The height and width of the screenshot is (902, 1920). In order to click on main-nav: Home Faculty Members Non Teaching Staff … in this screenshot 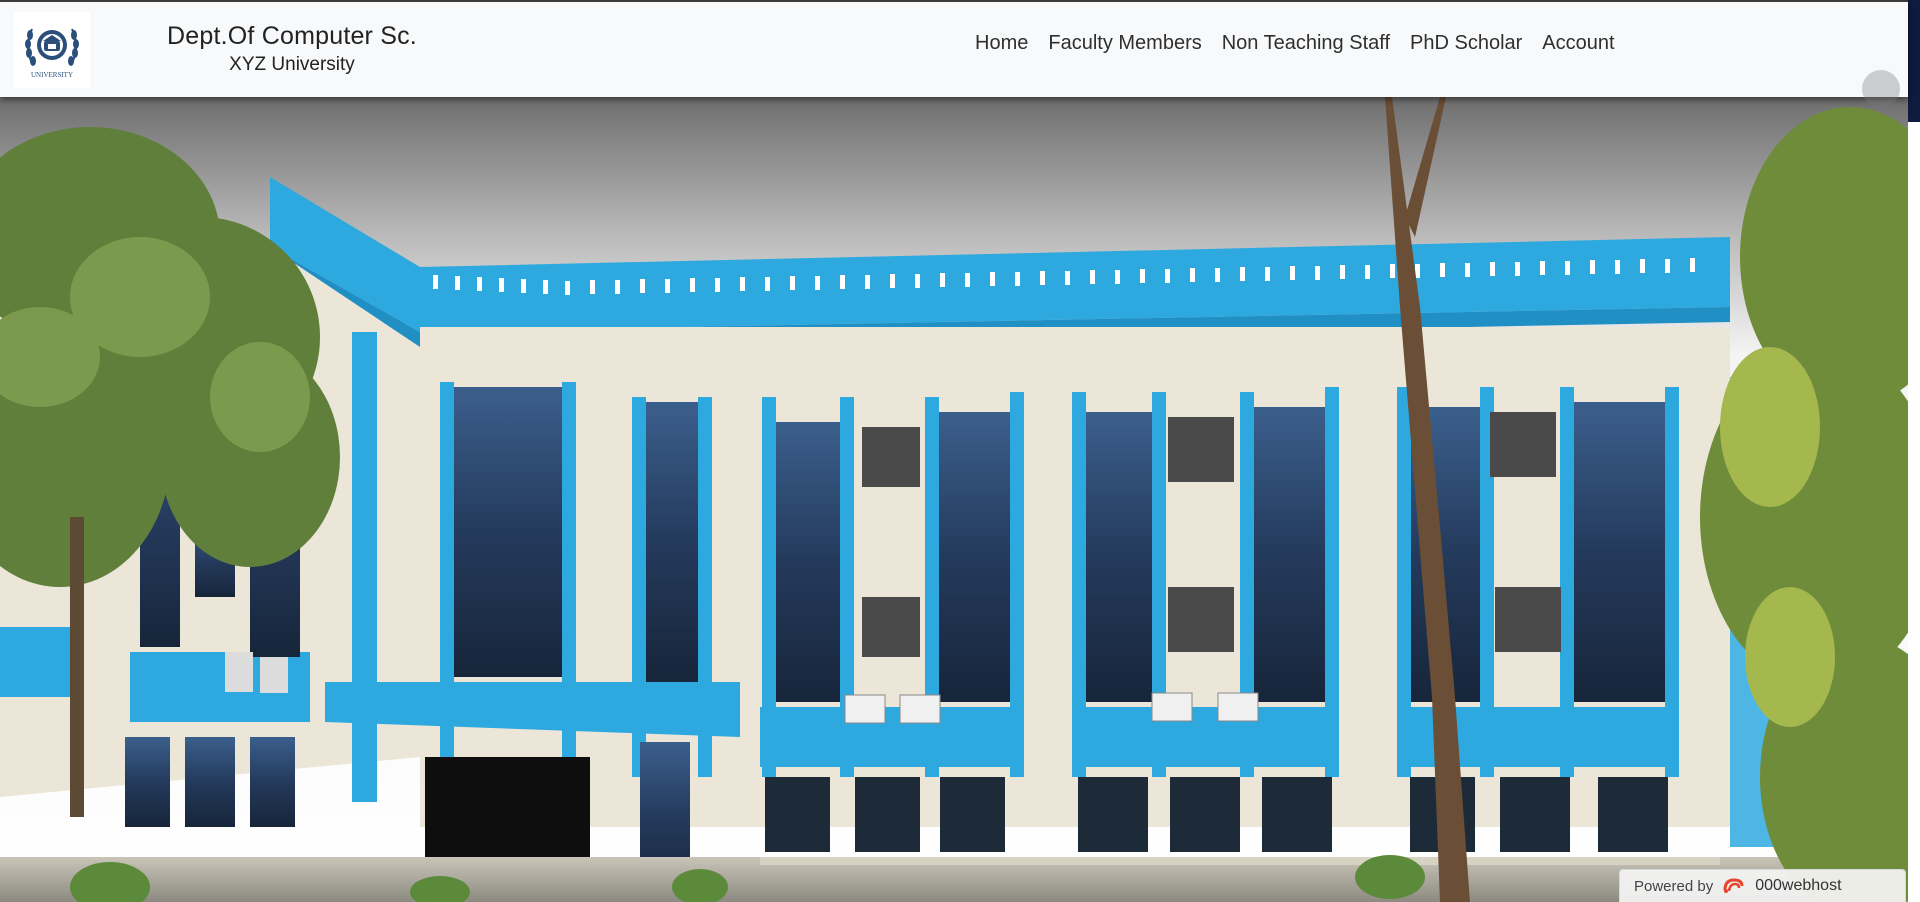, I will do `click(1295, 43)`.